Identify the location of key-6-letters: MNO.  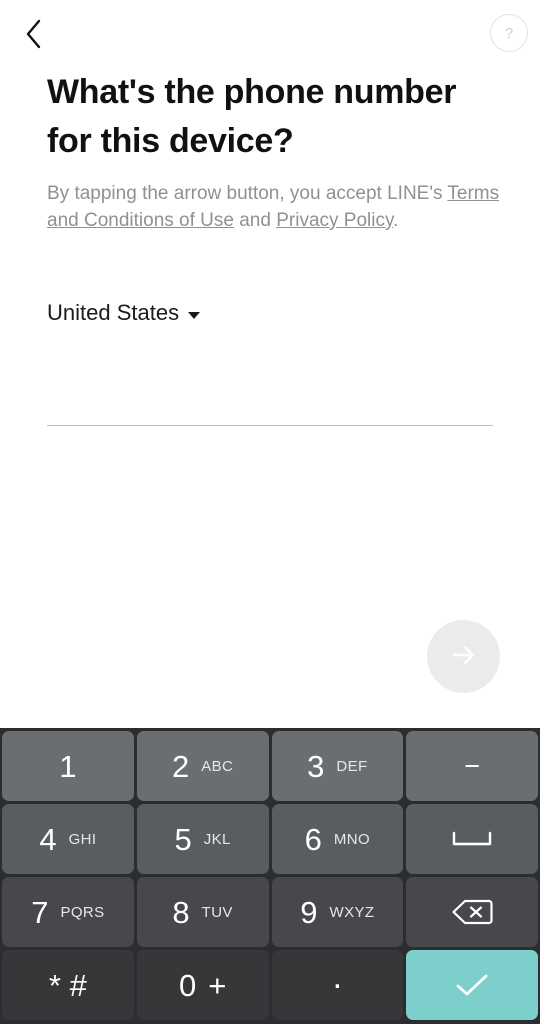
(352, 839).